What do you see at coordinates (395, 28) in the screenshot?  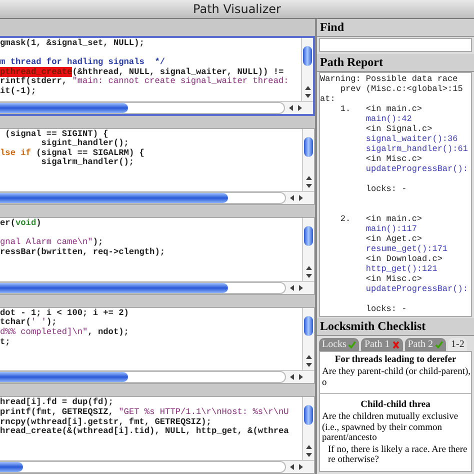 I see `section-header: Find` at bounding box center [395, 28].